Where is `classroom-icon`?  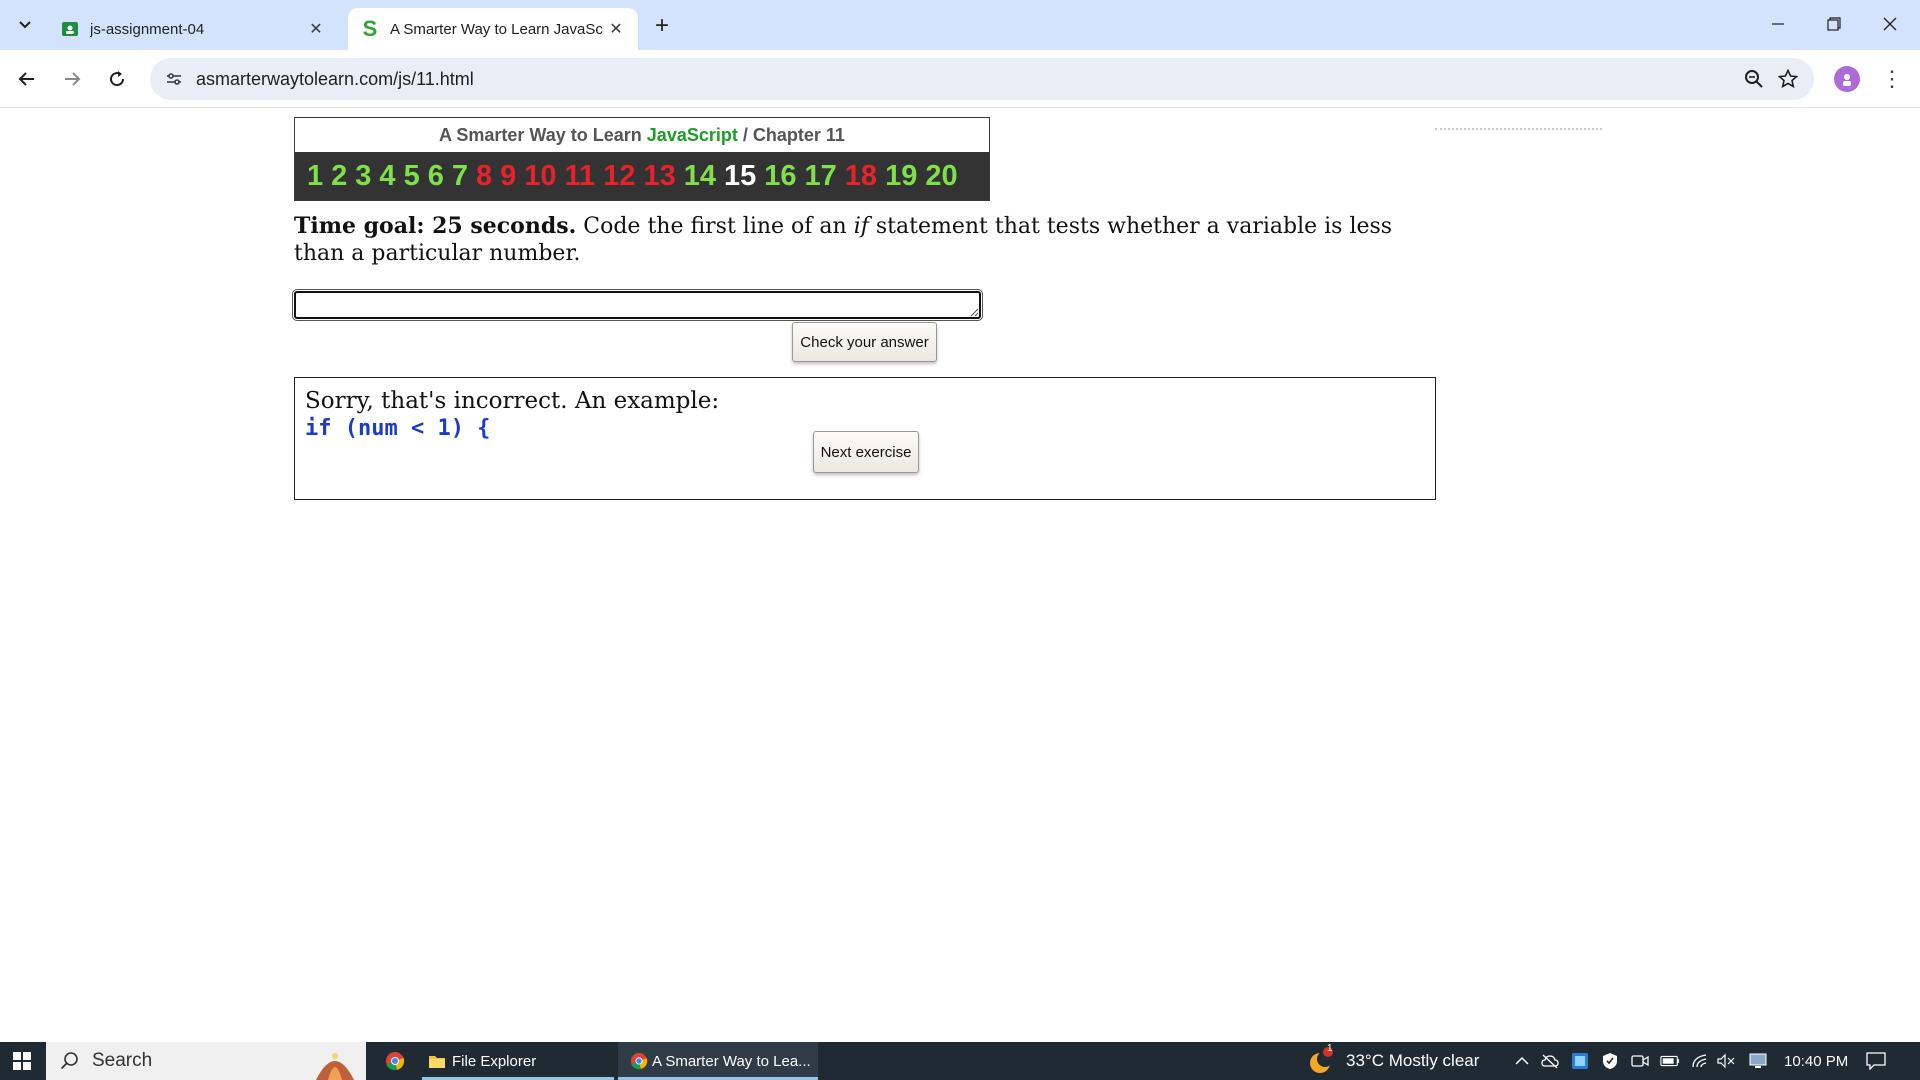 classroom-icon is located at coordinates (70, 29).